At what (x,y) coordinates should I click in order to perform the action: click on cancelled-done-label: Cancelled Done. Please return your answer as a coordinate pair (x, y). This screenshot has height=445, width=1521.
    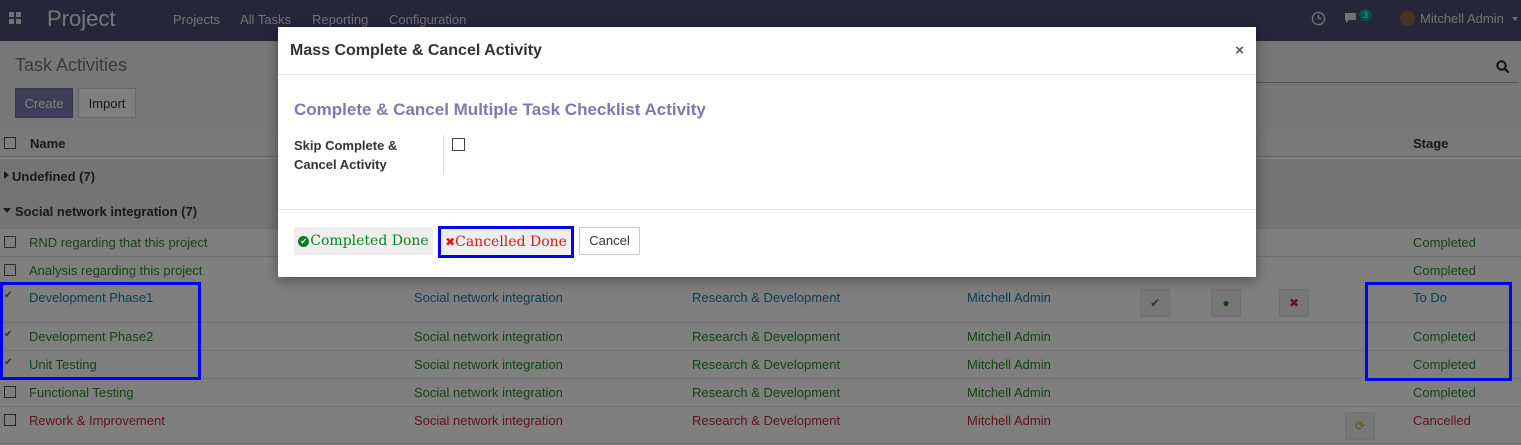
    Looking at the image, I should click on (511, 242).